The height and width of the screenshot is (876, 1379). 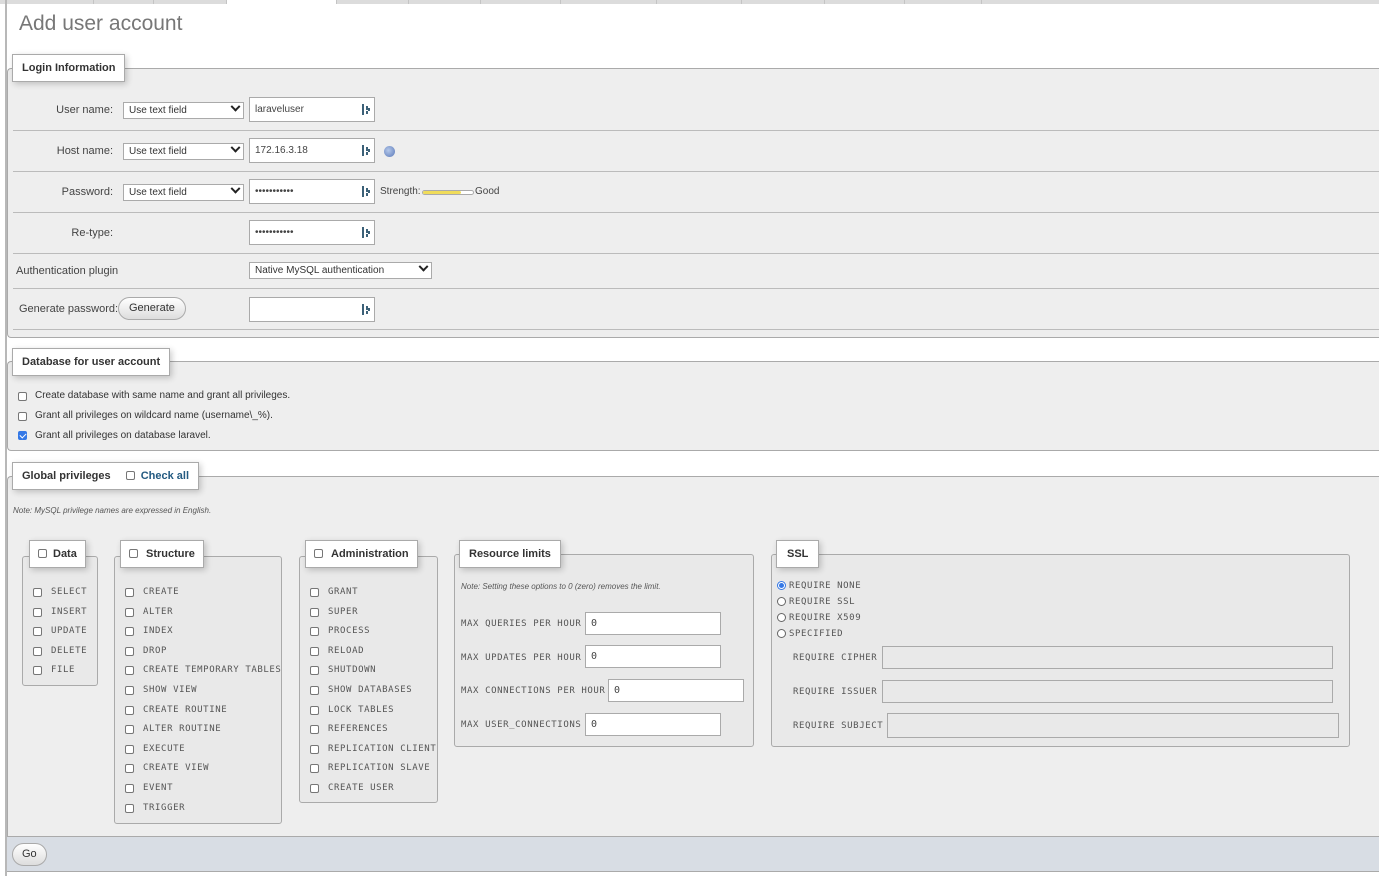 What do you see at coordinates (312, 309) in the screenshot?
I see `generated-password-input` at bounding box center [312, 309].